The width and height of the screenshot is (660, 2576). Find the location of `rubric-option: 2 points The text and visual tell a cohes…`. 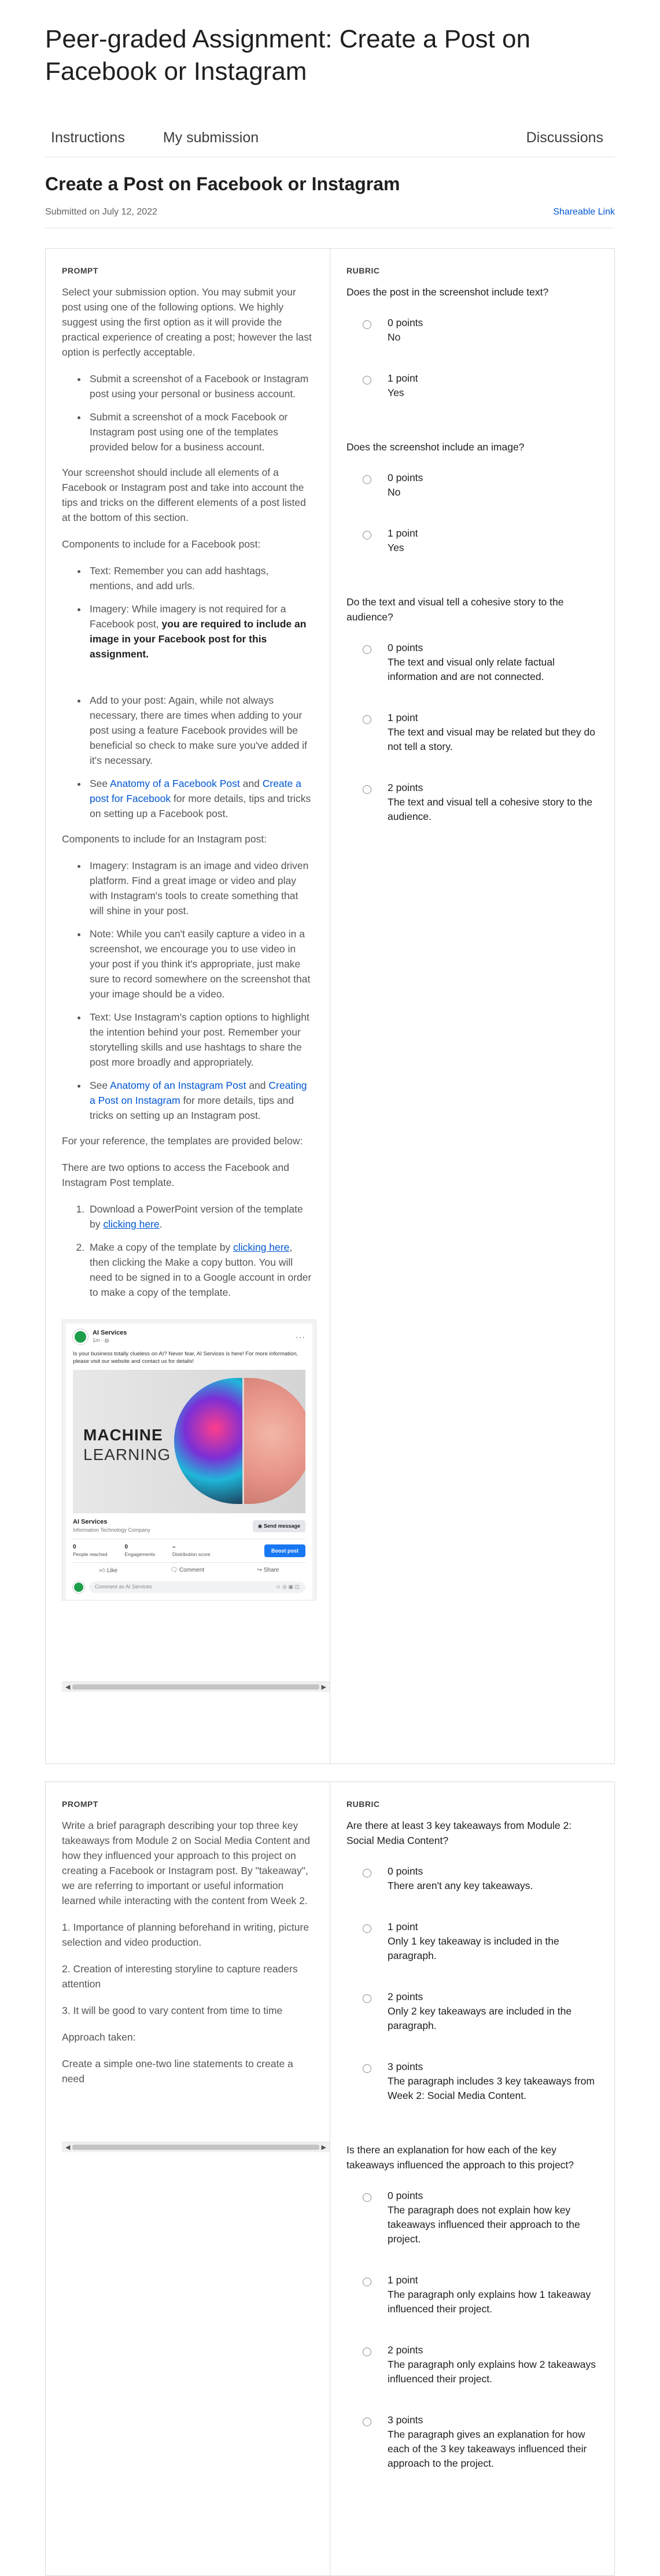

rubric-option: 2 points The text and visual tell a cohes… is located at coordinates (472, 802).